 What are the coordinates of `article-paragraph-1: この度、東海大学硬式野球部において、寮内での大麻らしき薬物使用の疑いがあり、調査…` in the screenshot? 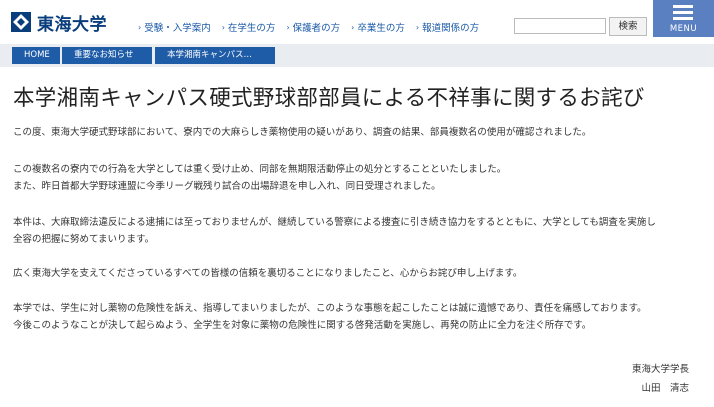 It's located at (302, 132).